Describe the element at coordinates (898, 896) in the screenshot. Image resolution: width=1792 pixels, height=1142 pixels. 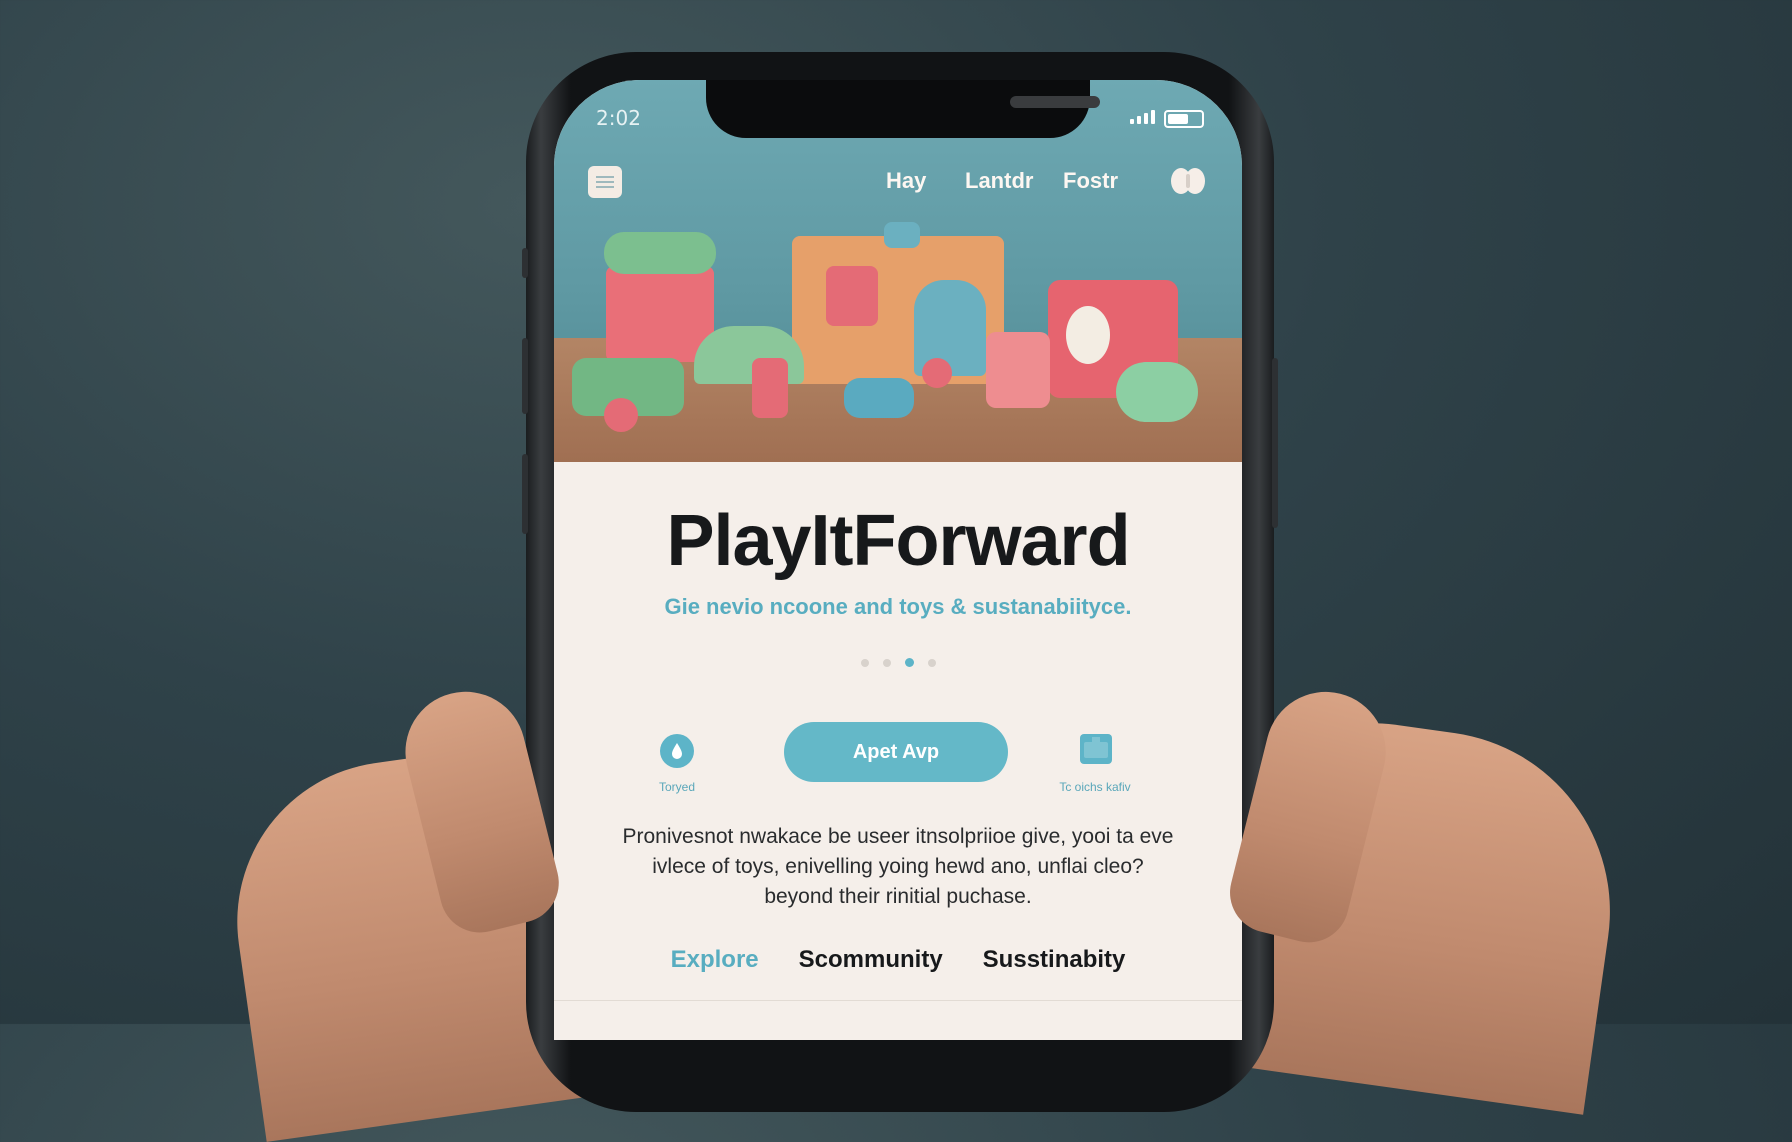
I see `description-line: beyond their rinitial puchase.` at that location.